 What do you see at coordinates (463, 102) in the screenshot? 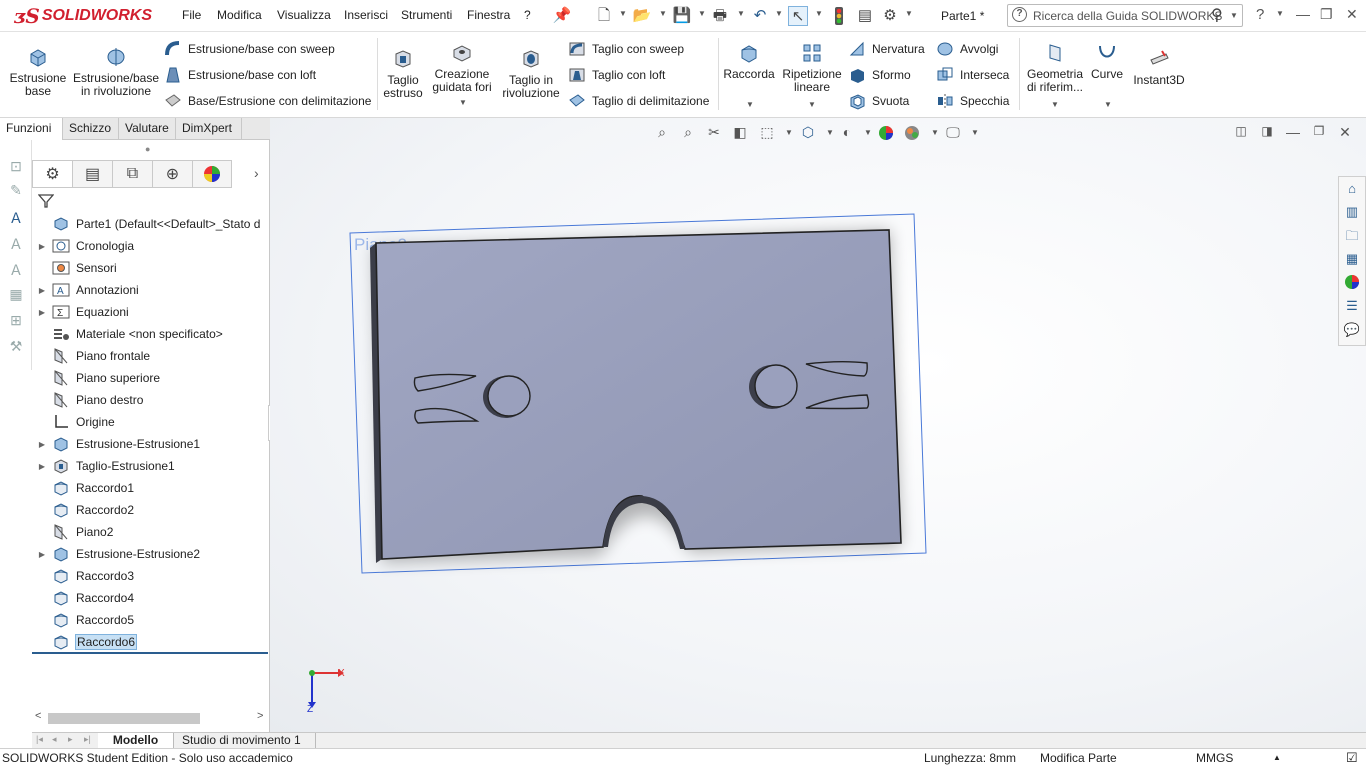
I see `hole-wizard-dropdown-icon: ▼` at bounding box center [463, 102].